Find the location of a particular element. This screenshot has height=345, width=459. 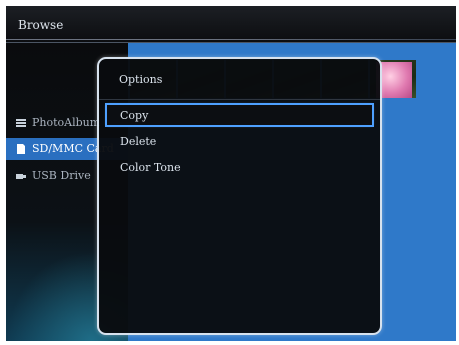

option-label: Color Tone is located at coordinates (150, 167).